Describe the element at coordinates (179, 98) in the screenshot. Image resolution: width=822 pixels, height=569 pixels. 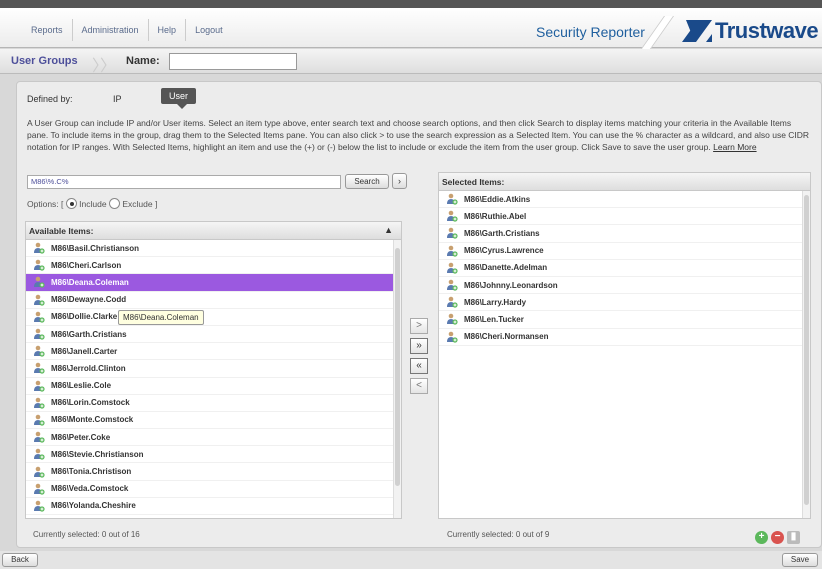
I see `type-user-button: User` at that location.